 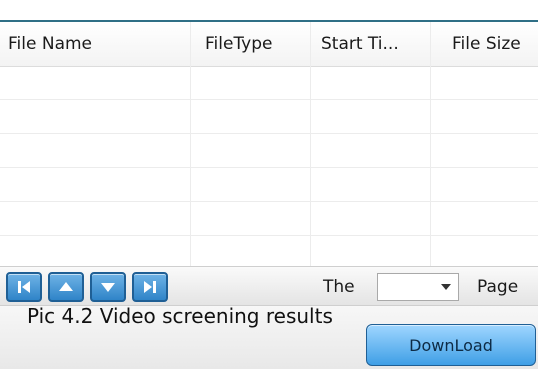 What do you see at coordinates (498, 287) in the screenshot?
I see `page-suffix-label: Page` at bounding box center [498, 287].